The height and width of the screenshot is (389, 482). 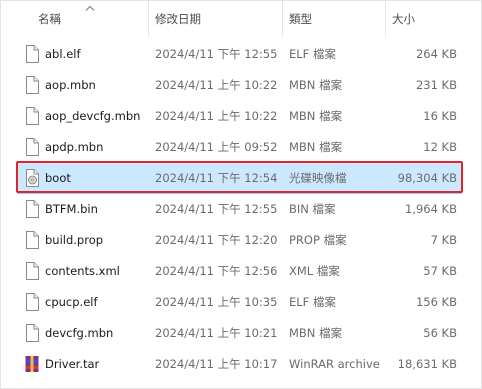 What do you see at coordinates (74, 240) in the screenshot?
I see `file-name: build.prop` at bounding box center [74, 240].